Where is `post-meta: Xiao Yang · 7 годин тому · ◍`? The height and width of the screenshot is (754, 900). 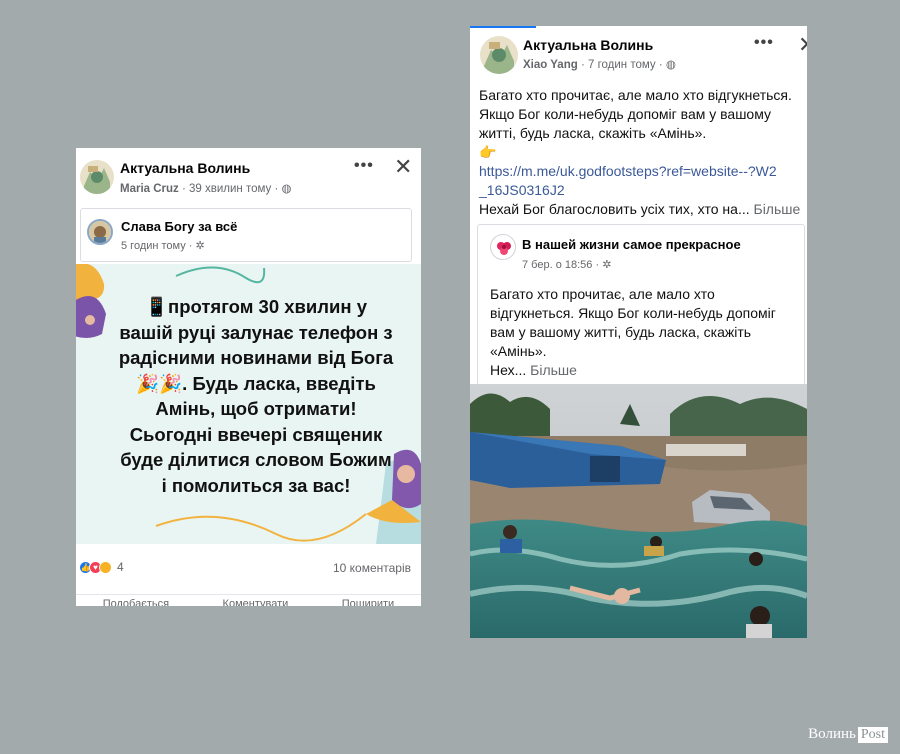 post-meta: Xiao Yang · 7 годин тому · ◍ is located at coordinates (599, 64).